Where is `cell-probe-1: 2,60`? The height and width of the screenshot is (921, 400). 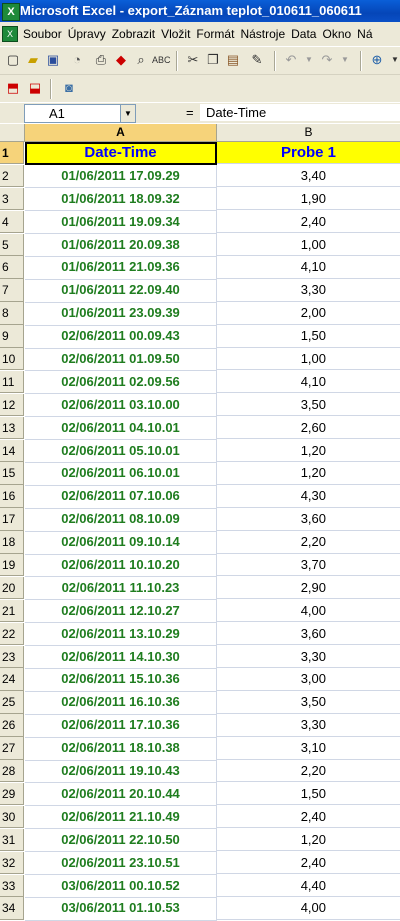
cell-probe-1: 2,60 is located at coordinates (308, 428).